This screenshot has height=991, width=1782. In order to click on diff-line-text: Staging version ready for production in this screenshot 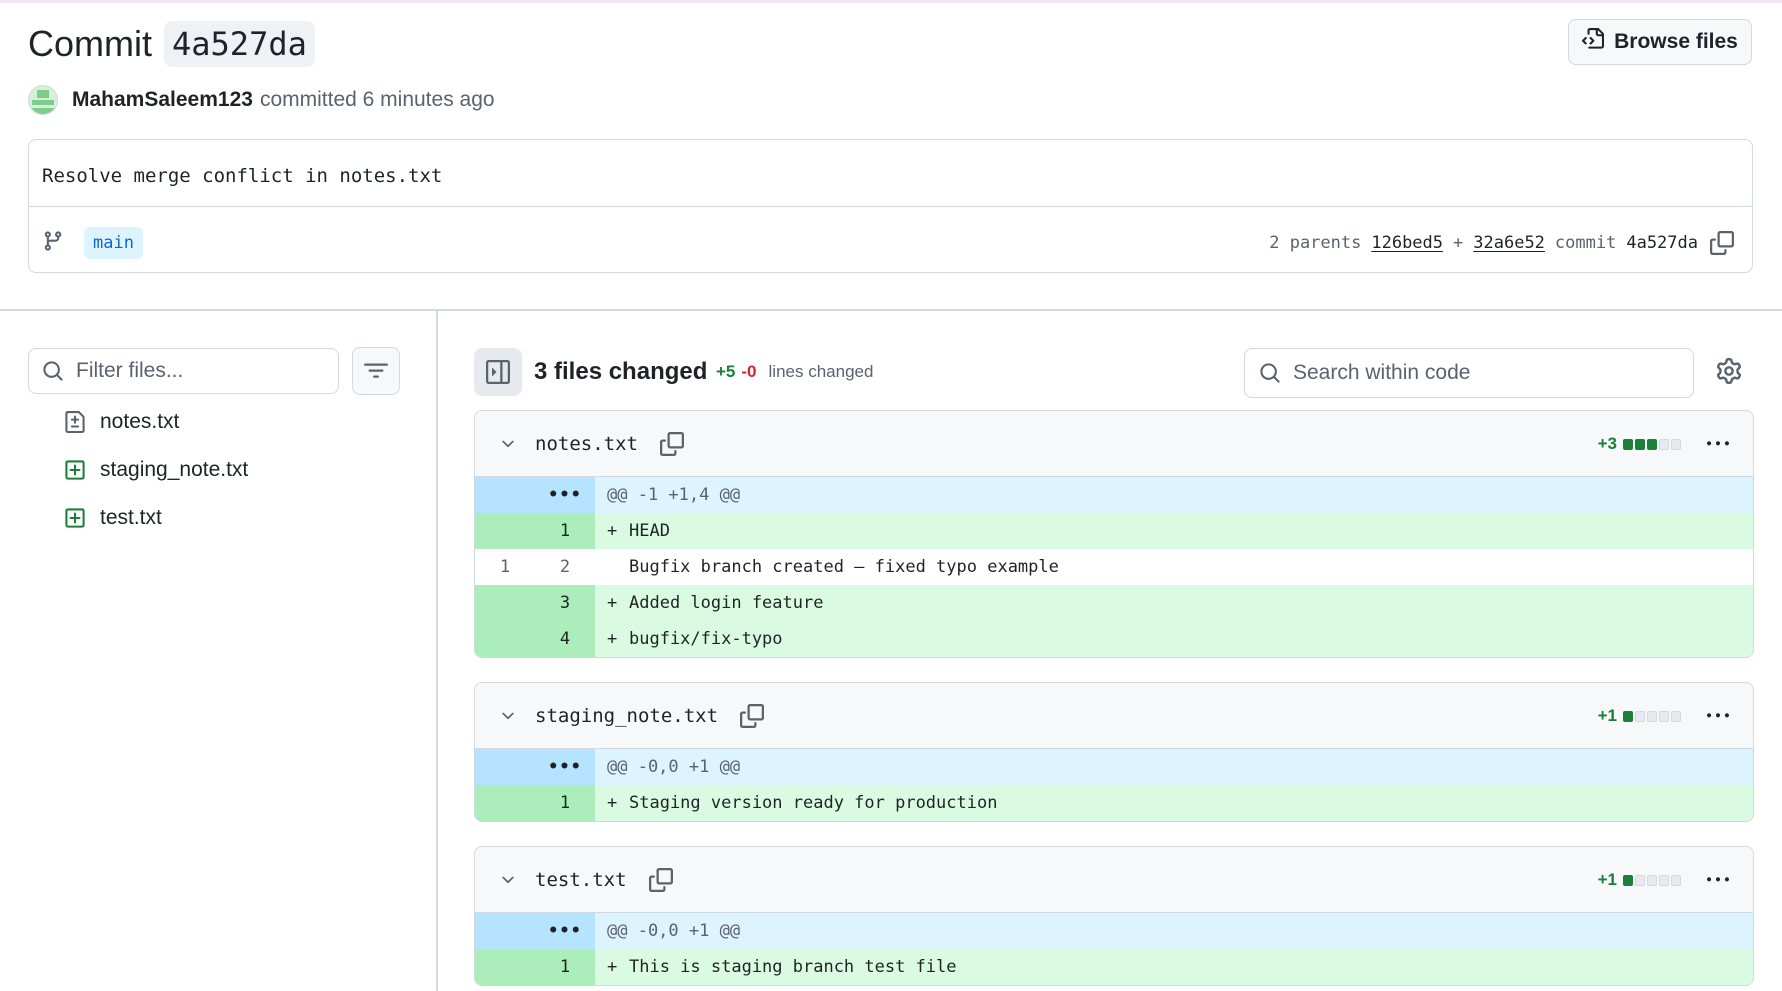, I will do `click(813, 803)`.